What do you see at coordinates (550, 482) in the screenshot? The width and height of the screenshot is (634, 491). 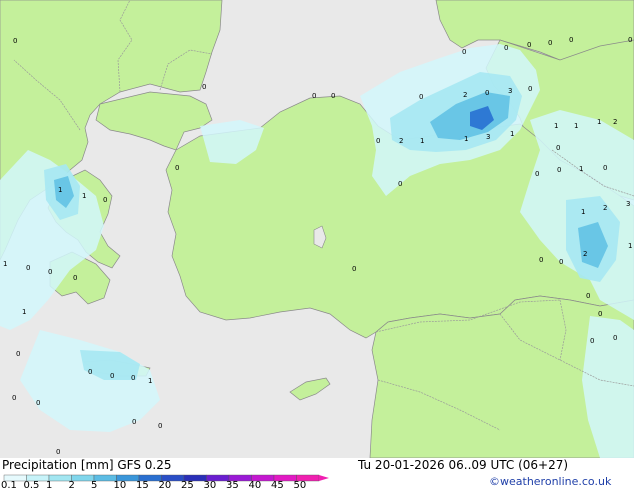 I see `credit-link: ©weatheronline.co.uk` at bounding box center [550, 482].